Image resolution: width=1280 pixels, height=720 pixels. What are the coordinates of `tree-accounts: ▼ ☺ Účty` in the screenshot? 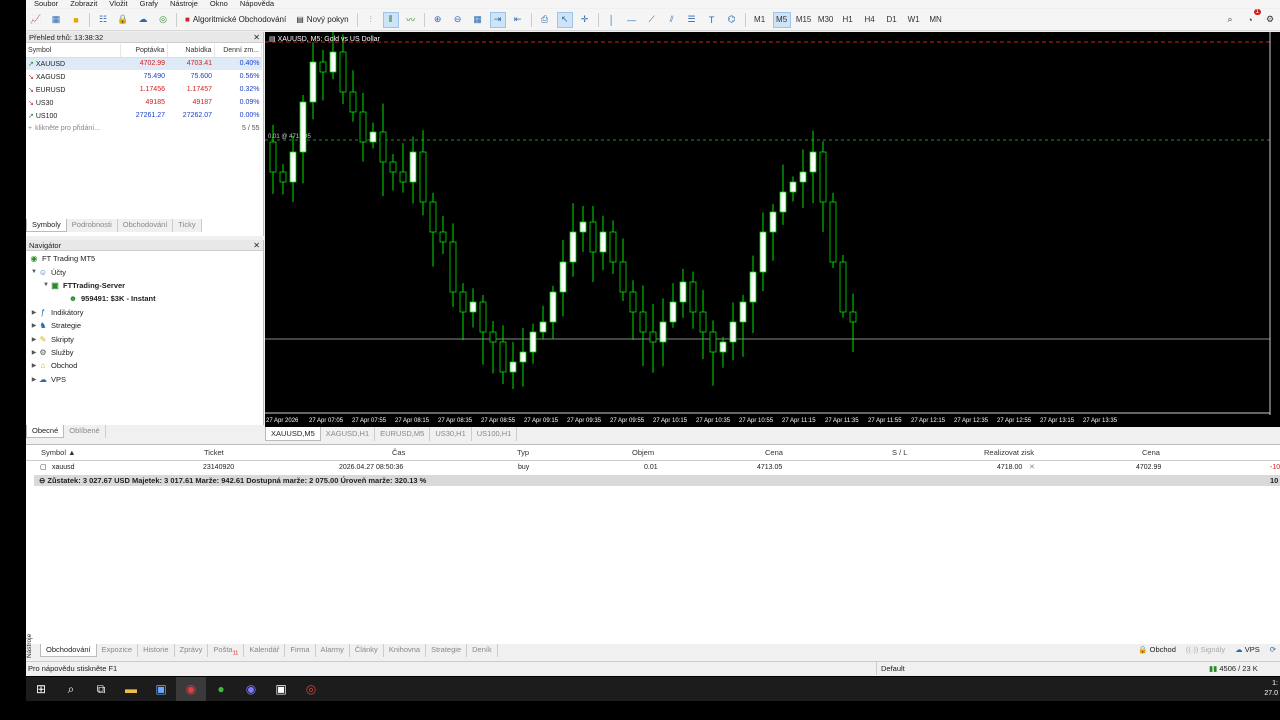 It's located at (91, 271).